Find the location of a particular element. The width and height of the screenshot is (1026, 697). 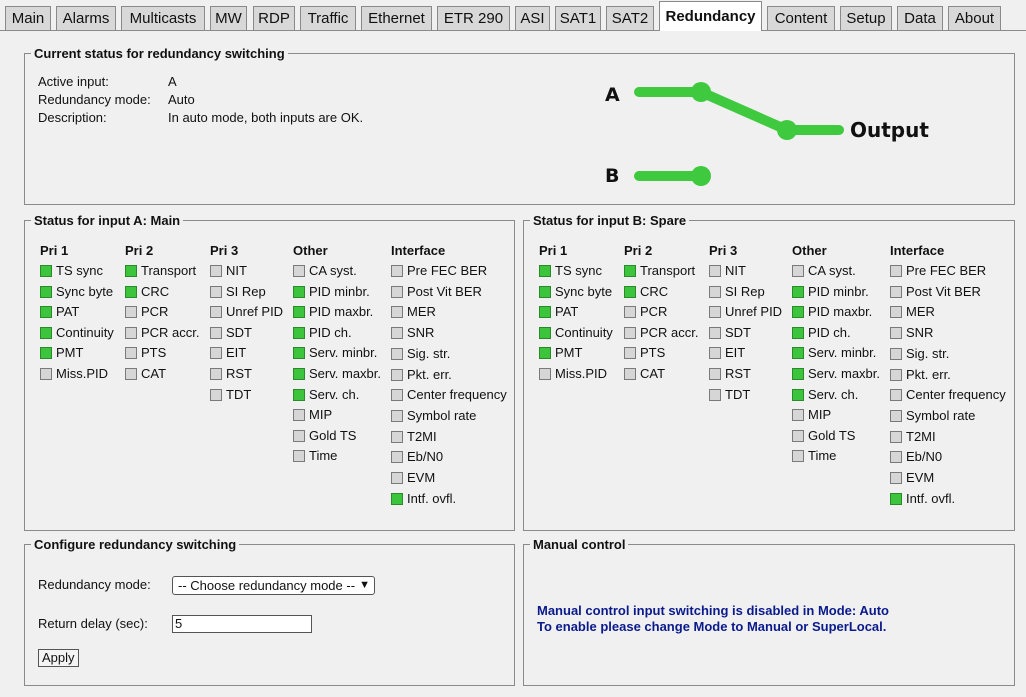

status-indicator-label: PID minbr. is located at coordinates (339, 291).